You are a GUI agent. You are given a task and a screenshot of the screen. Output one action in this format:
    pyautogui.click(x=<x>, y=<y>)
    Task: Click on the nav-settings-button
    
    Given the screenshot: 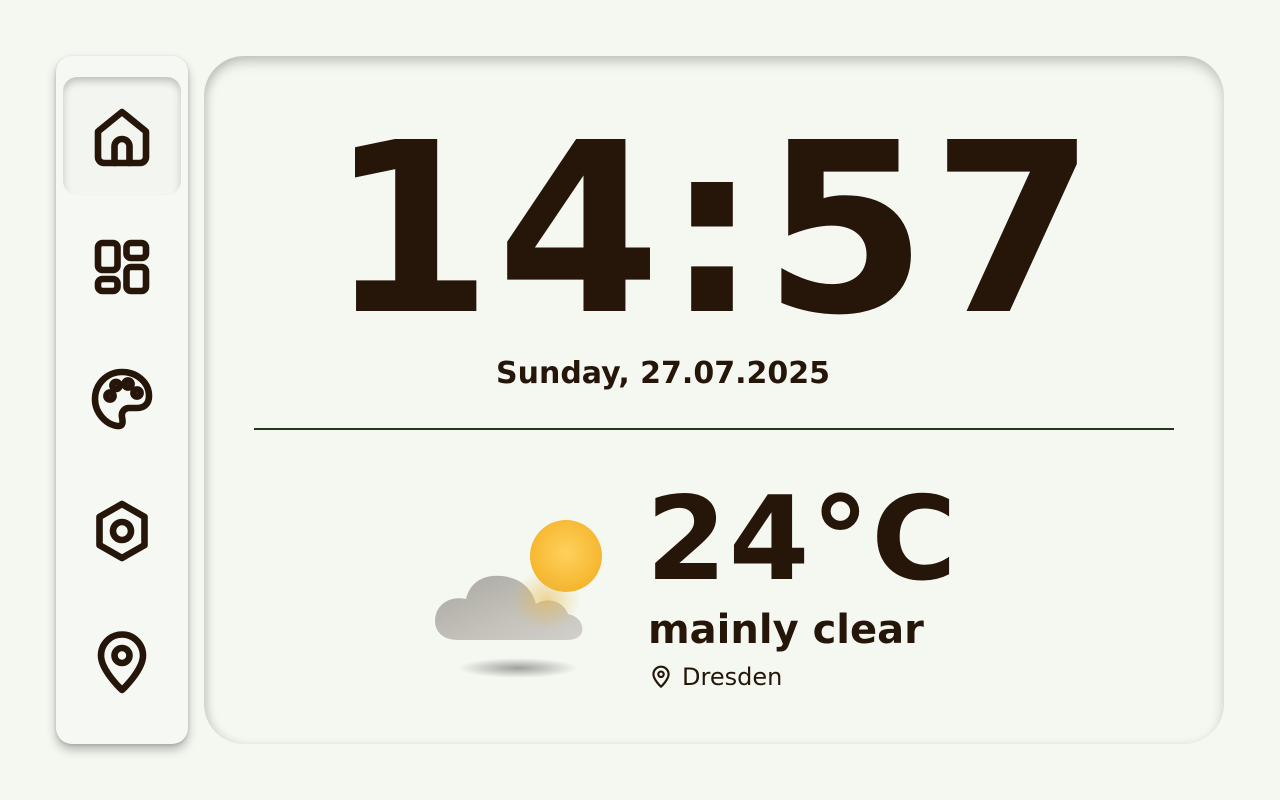 What is the action you would take?
    pyautogui.click(x=122, y=531)
    